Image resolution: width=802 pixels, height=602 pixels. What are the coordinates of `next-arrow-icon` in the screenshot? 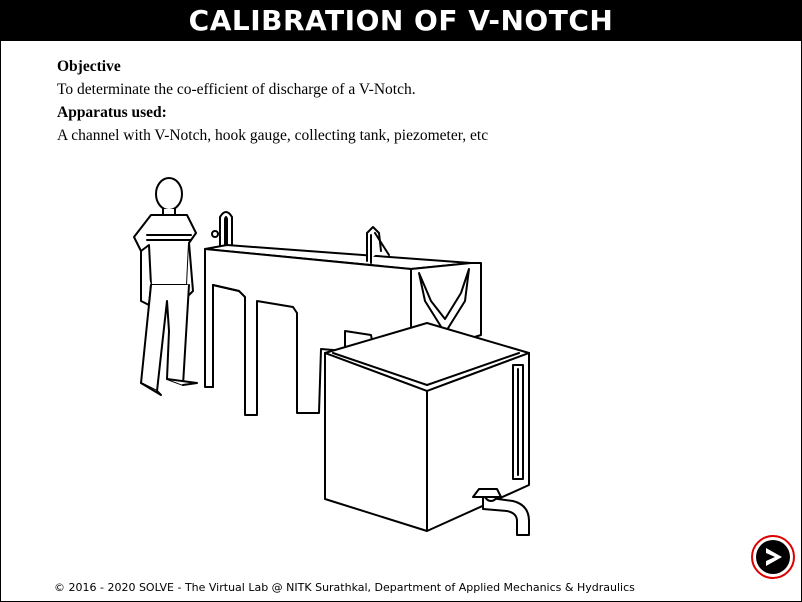 It's located at (773, 557).